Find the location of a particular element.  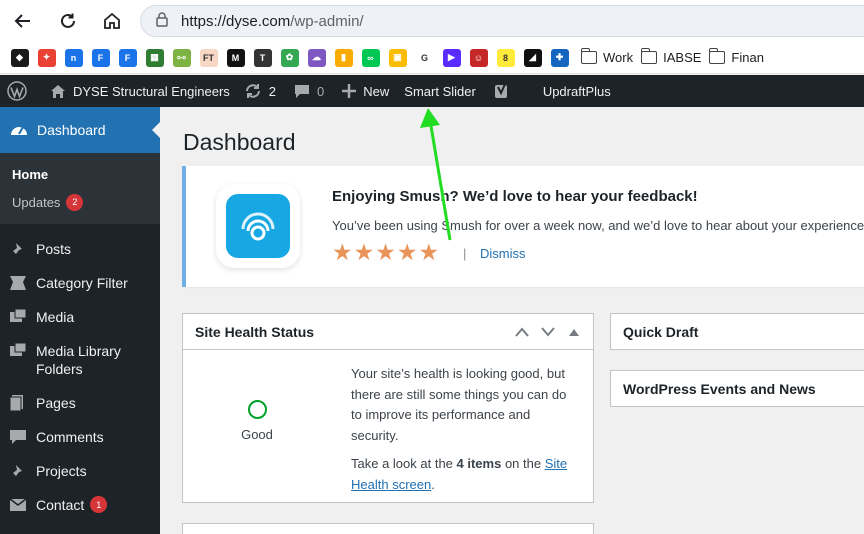

wp-logo-menu is located at coordinates (17, 91).